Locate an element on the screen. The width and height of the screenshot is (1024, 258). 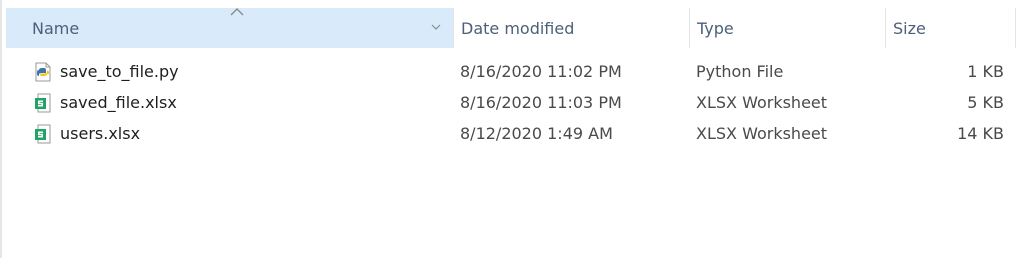
file-type-cell: Python File is located at coordinates (740, 71).